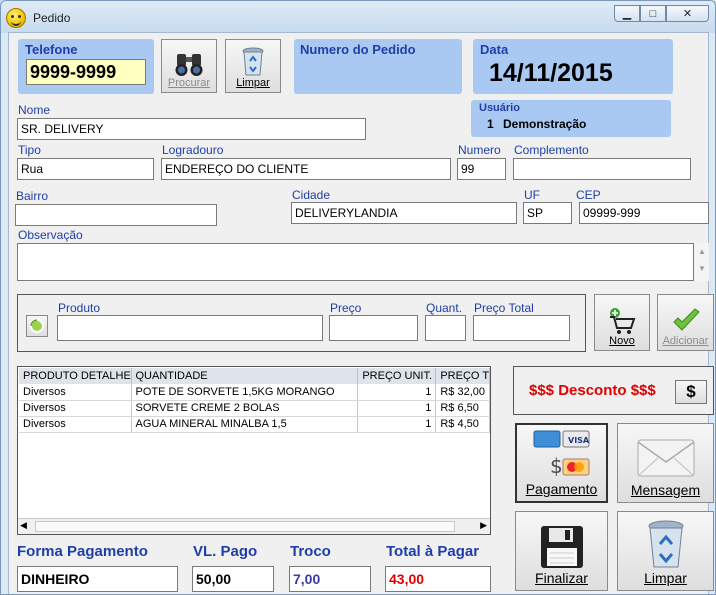 Image resolution: width=716 pixels, height=595 pixels. I want to click on phone-input: 9999-9999, so click(86, 72).